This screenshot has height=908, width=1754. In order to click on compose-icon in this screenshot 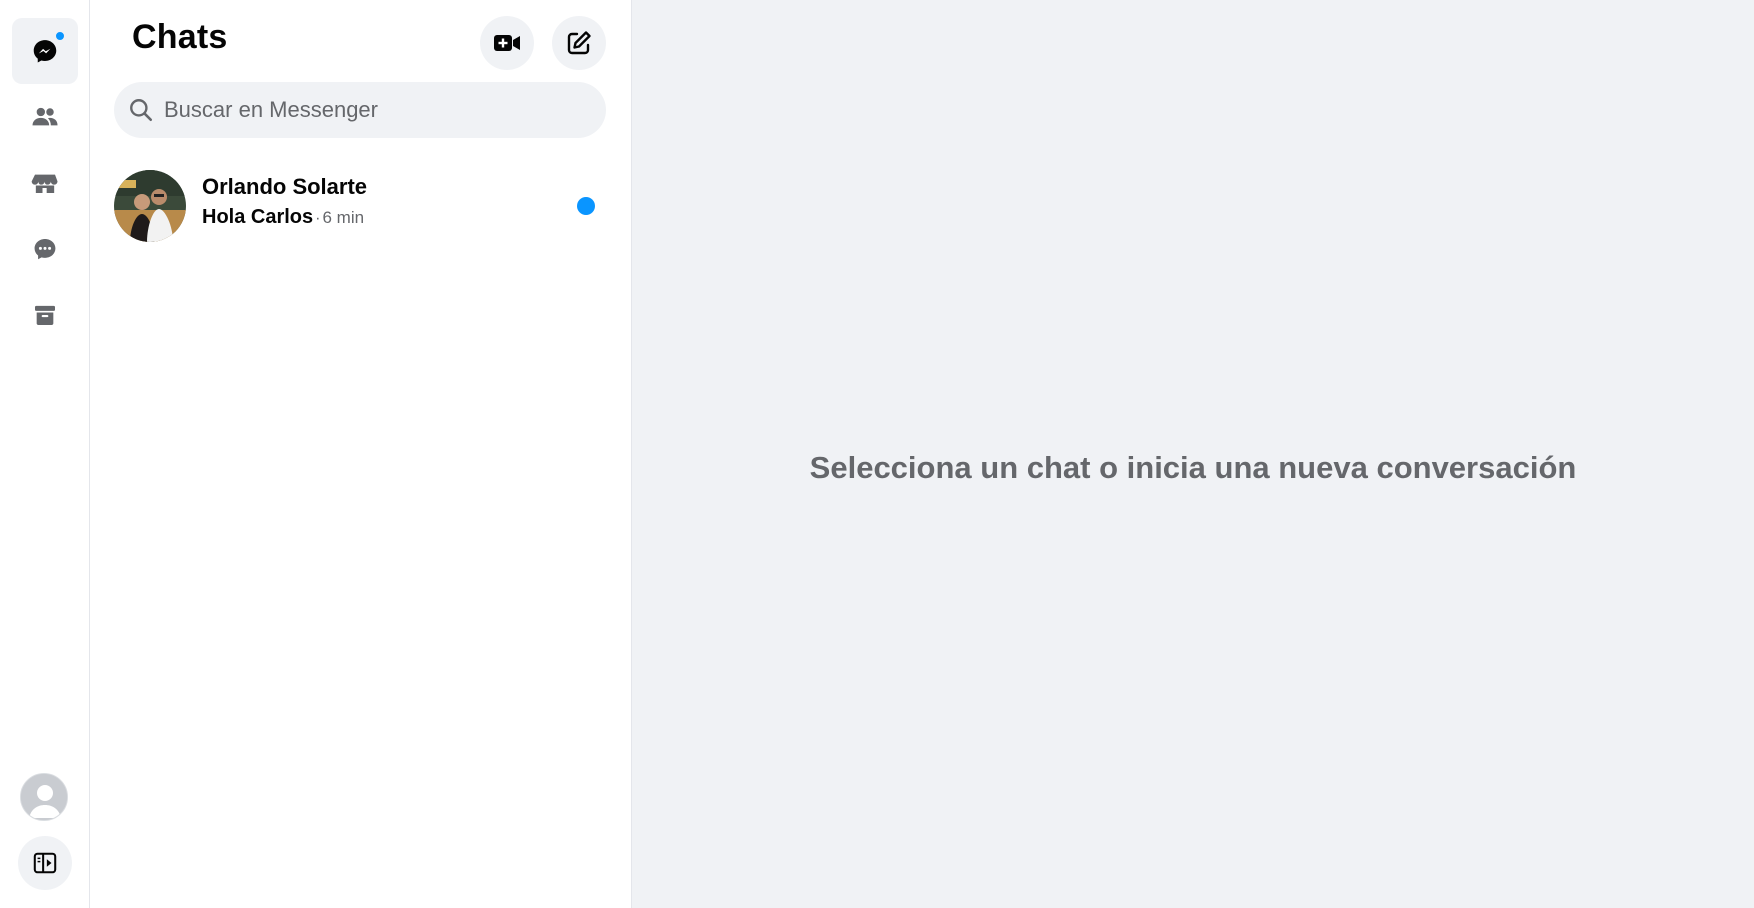, I will do `click(579, 43)`.